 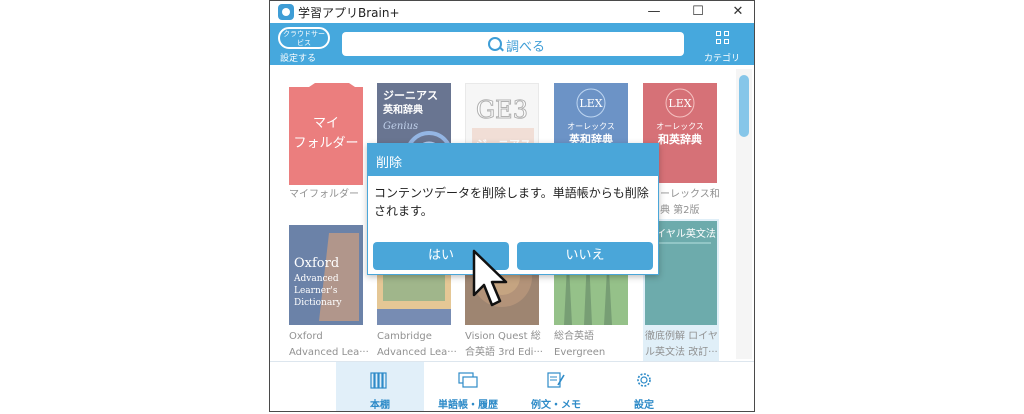 I want to click on minimize-button: —, so click(x=654, y=12).